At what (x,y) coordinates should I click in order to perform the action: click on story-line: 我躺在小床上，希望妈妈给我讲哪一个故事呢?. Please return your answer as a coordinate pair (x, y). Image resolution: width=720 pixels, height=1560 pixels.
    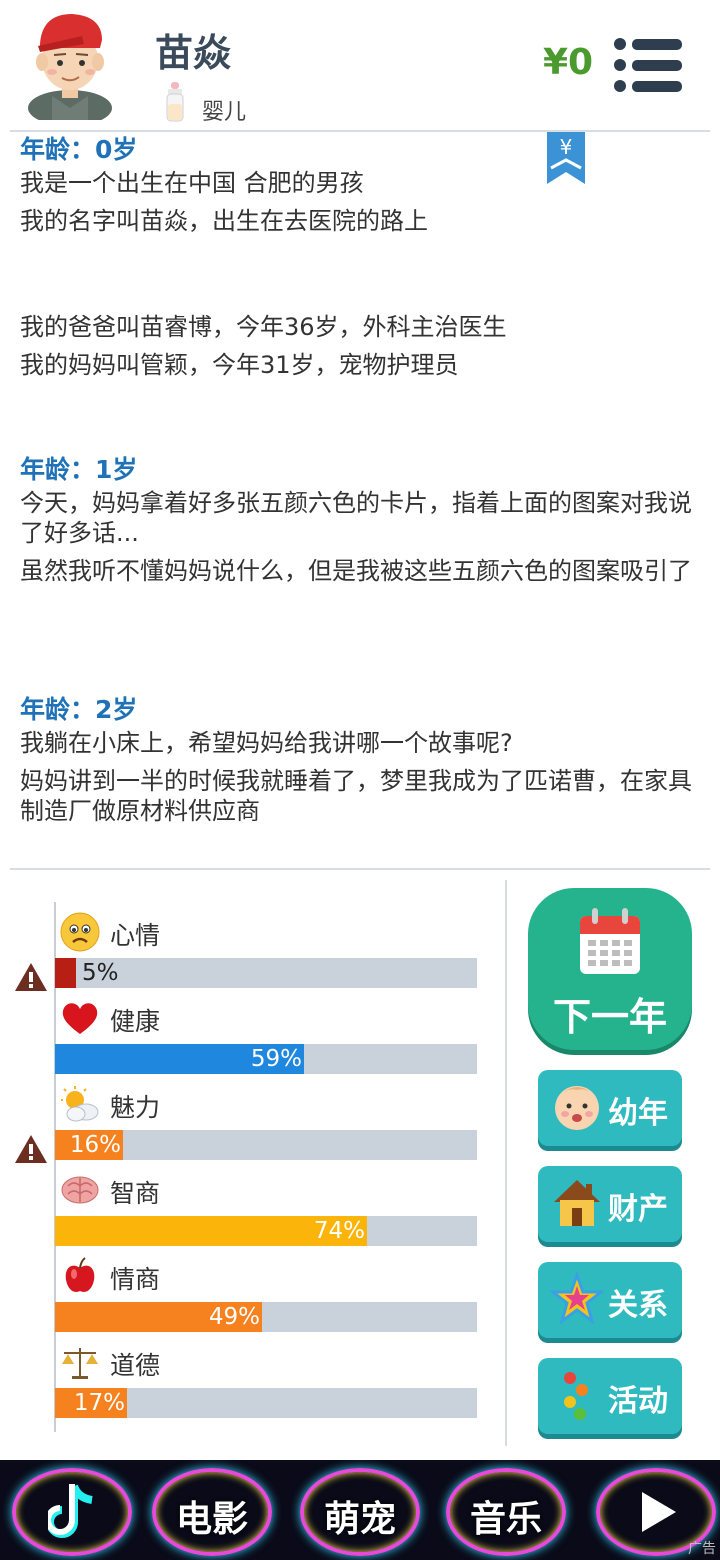
    Looking at the image, I should click on (266, 743).